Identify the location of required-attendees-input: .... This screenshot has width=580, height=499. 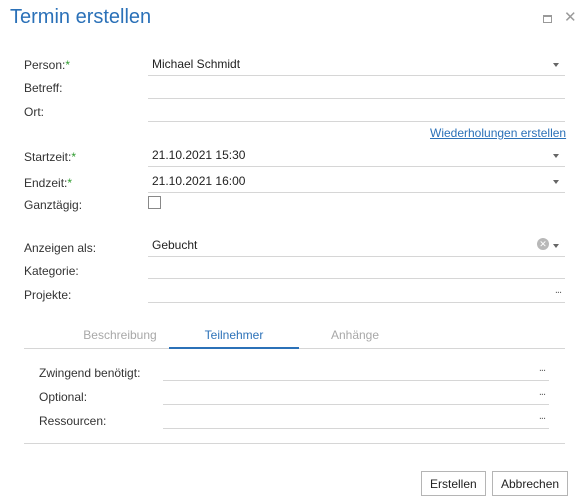
(356, 371).